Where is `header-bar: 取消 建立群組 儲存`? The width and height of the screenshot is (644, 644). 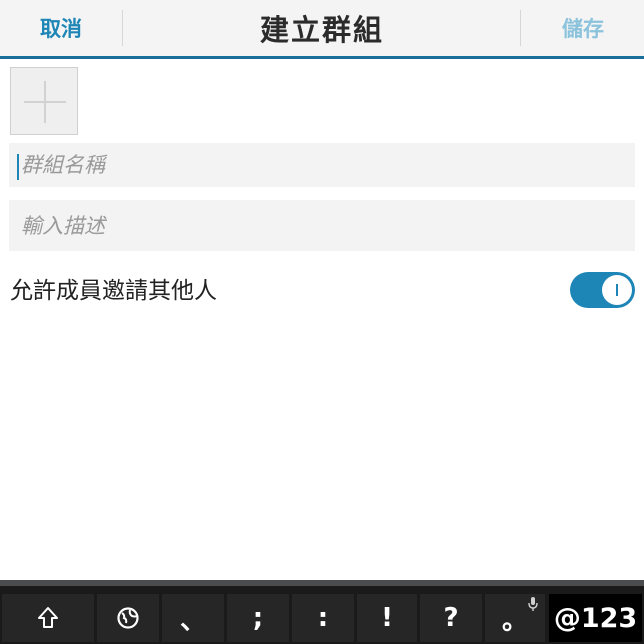
header-bar: 取消 建立群組 儲存 is located at coordinates (322, 29).